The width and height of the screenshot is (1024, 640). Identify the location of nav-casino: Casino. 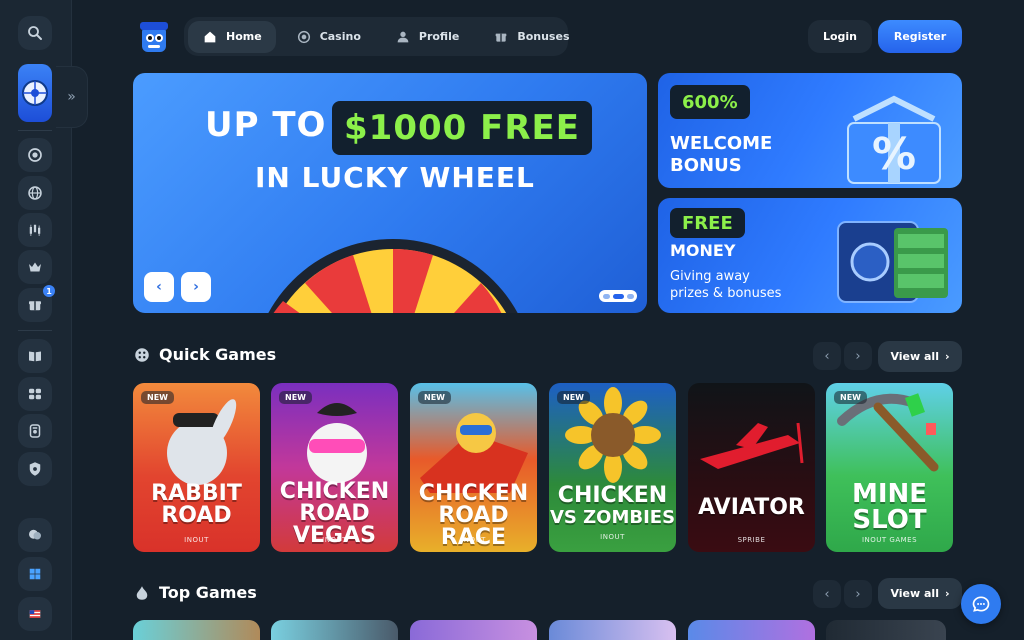
(328, 37).